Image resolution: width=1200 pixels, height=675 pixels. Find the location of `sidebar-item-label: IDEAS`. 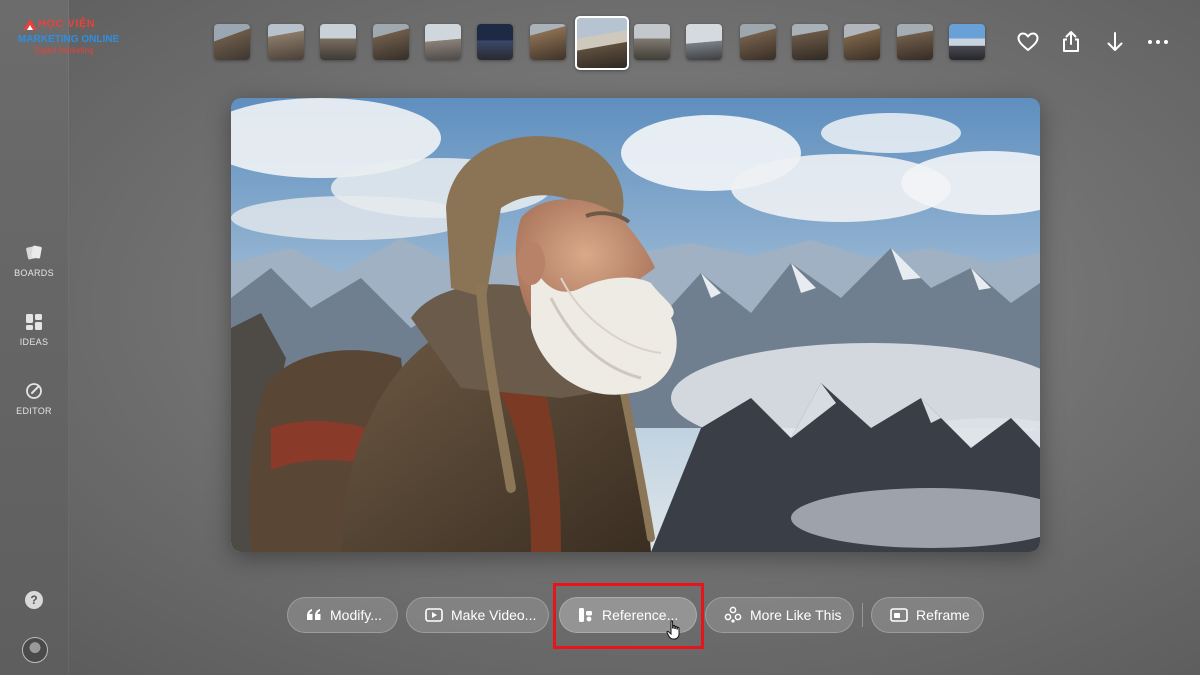

sidebar-item-label: IDEAS is located at coordinates (34, 342).